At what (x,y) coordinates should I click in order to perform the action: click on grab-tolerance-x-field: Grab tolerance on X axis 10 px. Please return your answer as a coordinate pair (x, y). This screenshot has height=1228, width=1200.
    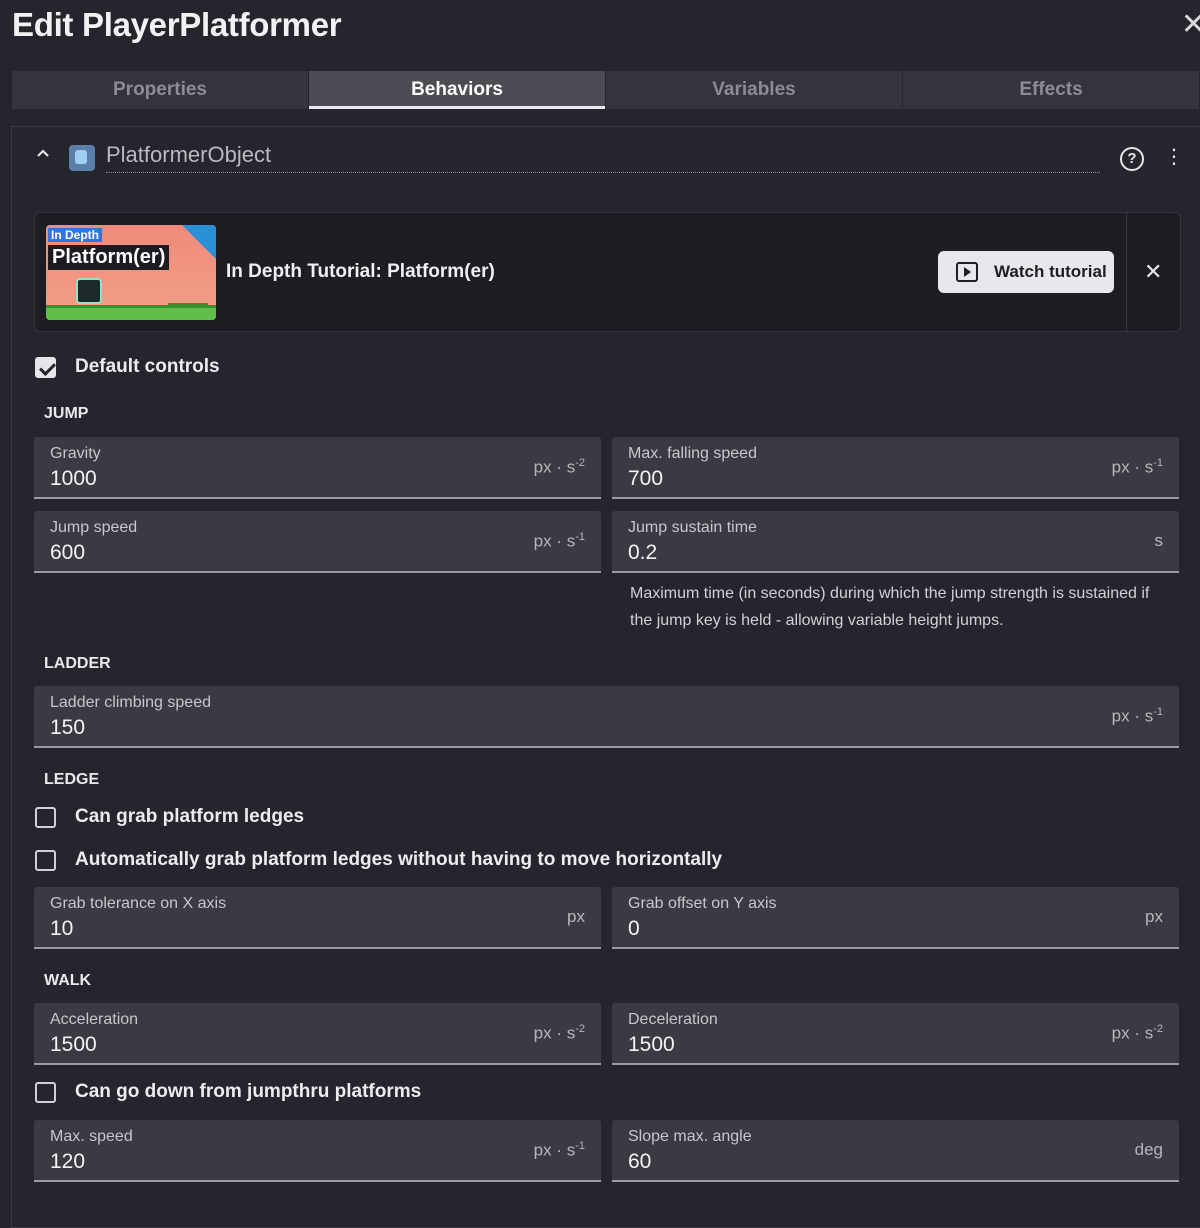
    Looking at the image, I should click on (317, 918).